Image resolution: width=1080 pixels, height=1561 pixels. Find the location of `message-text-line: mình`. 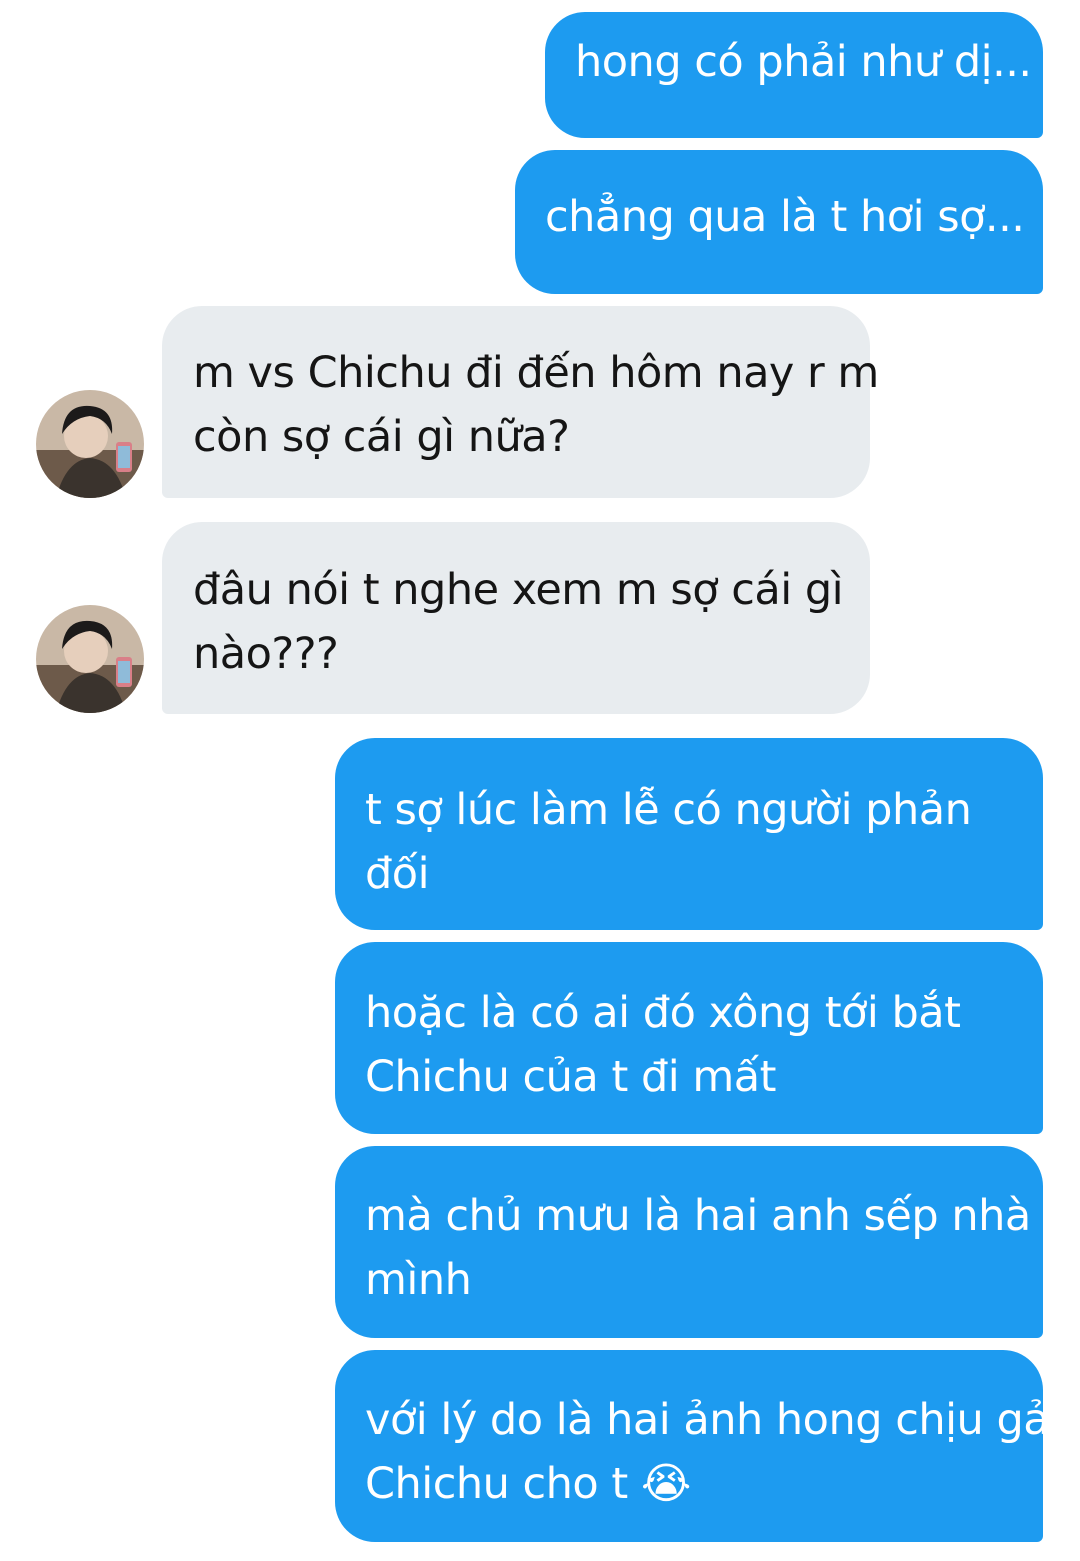

message-text-line: mình is located at coordinates (418, 1280).